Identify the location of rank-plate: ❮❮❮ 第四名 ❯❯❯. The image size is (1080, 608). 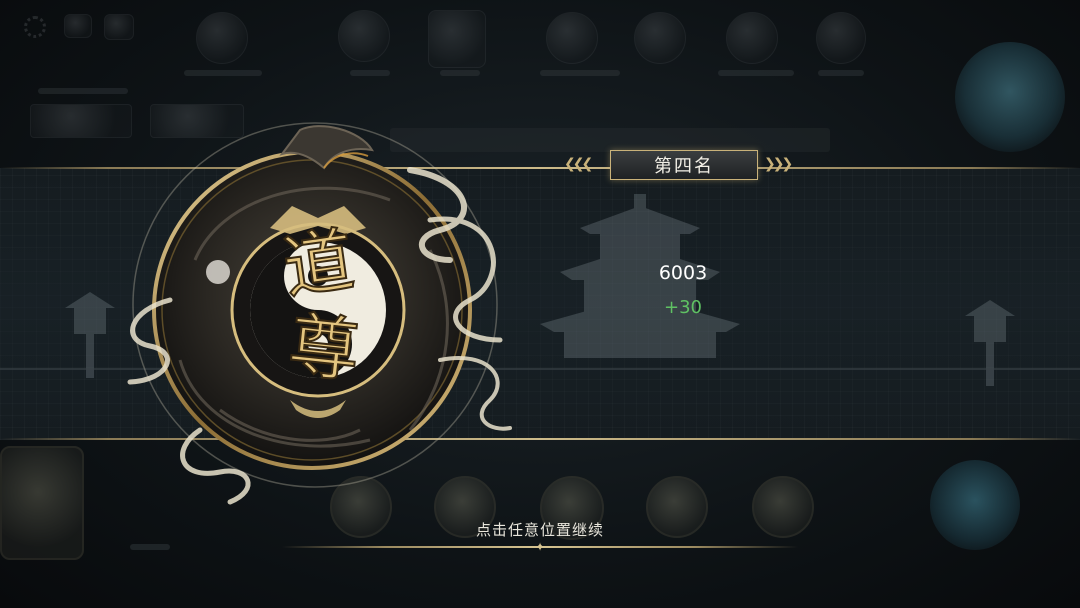
(683, 165).